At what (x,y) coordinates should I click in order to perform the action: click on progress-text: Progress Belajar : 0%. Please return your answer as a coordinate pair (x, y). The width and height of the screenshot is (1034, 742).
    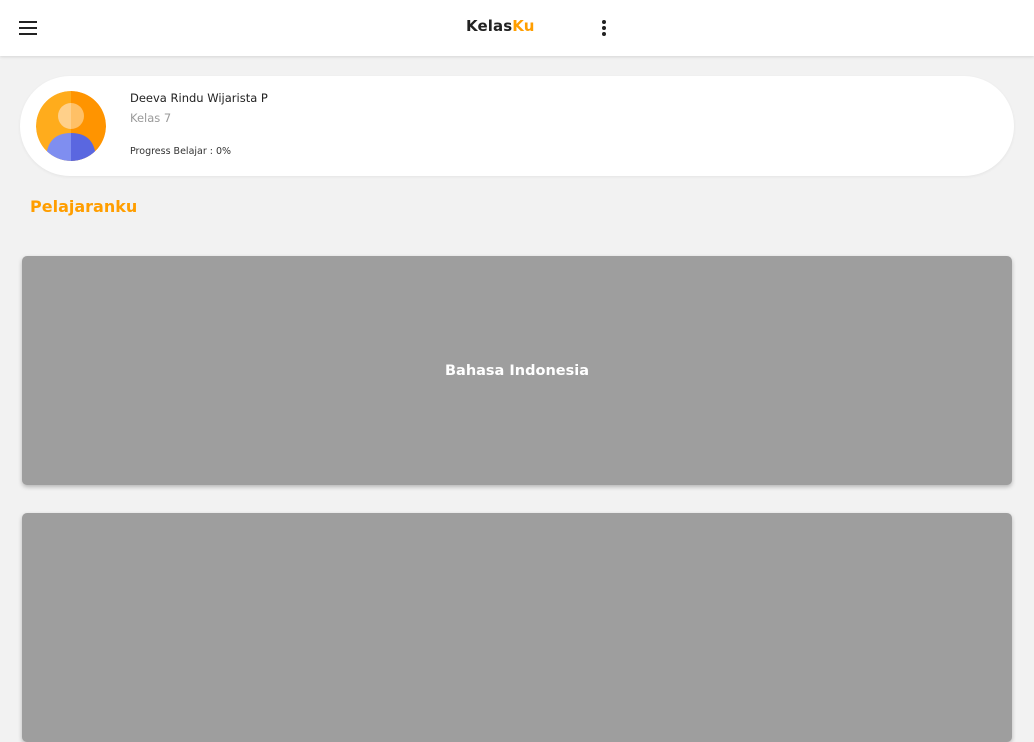
    Looking at the image, I should click on (181, 151).